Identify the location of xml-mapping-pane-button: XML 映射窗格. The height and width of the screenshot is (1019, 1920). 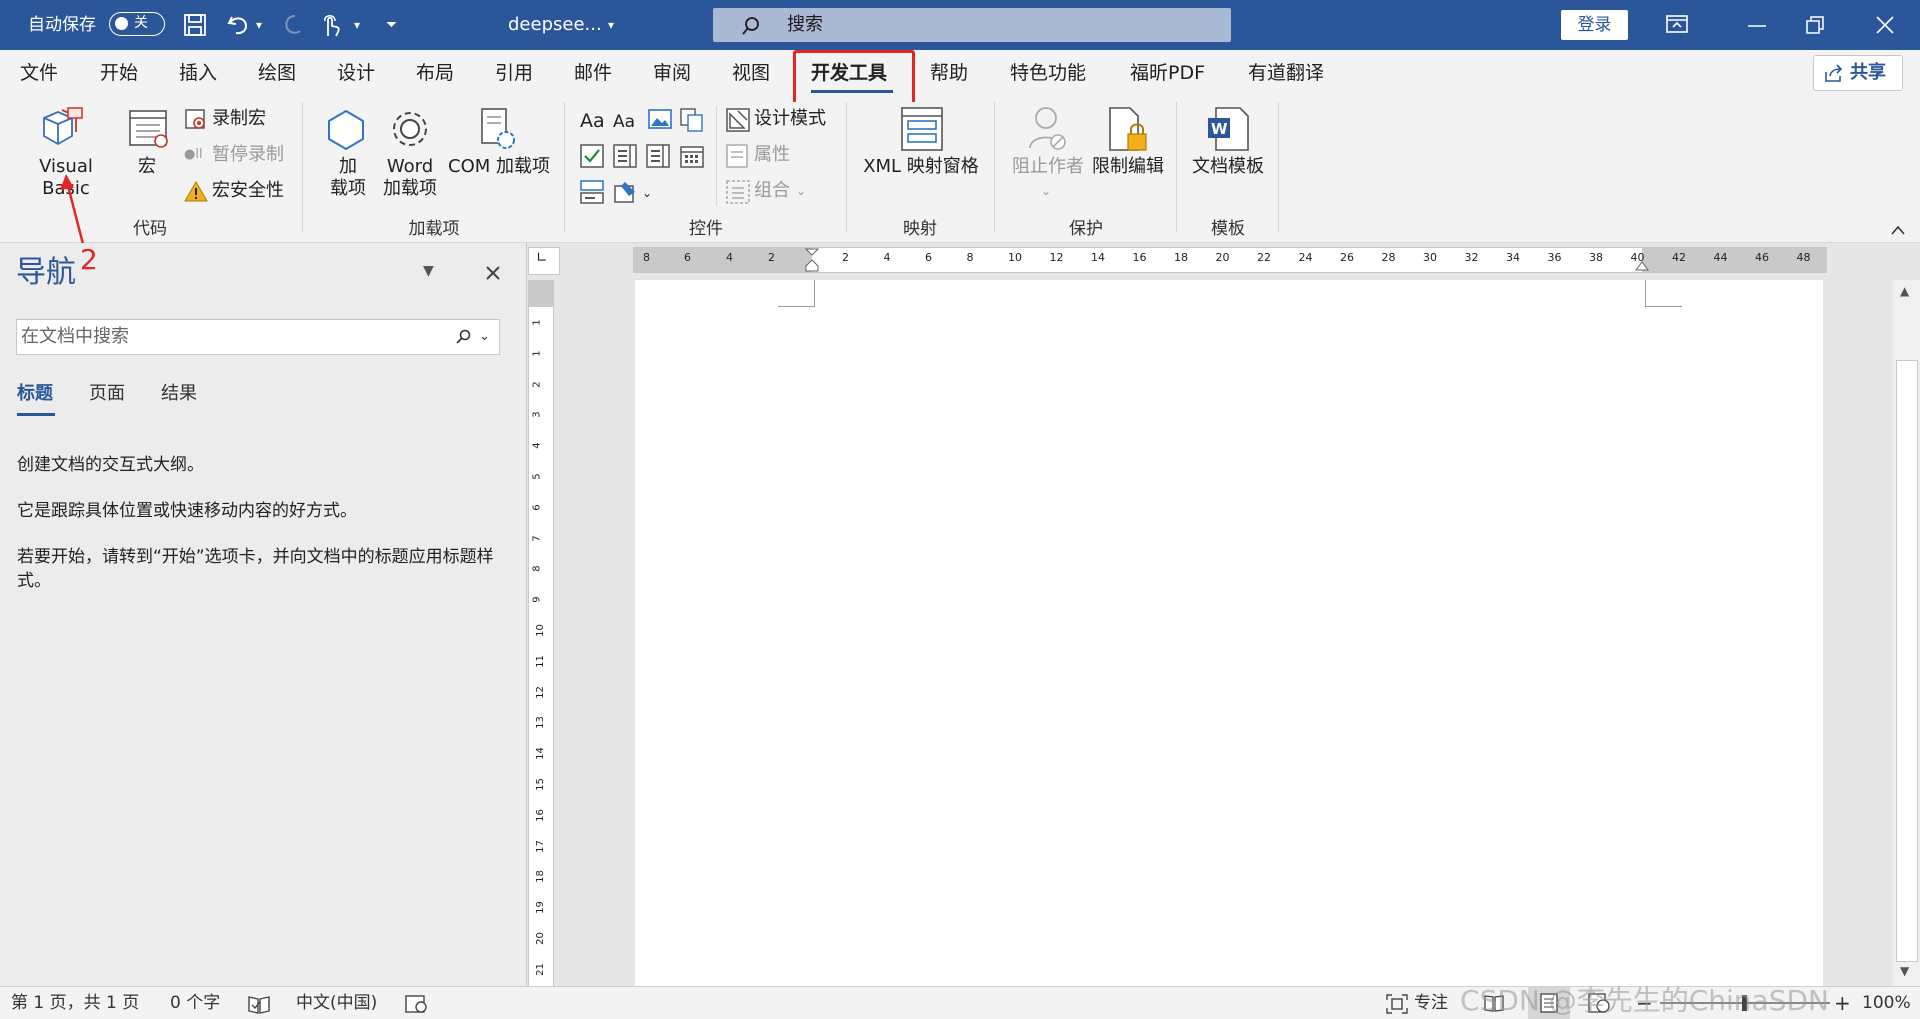
(921, 167).